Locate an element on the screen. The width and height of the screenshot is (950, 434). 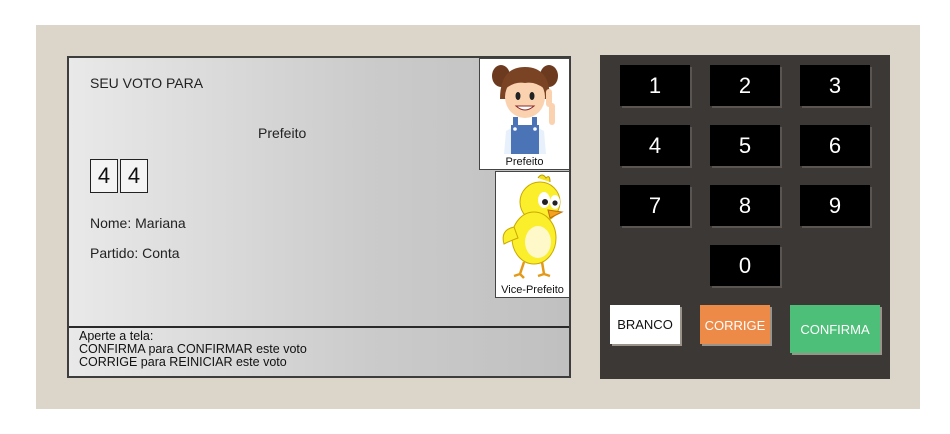
photo-caption-prefeito: Prefeito is located at coordinates (524, 162).